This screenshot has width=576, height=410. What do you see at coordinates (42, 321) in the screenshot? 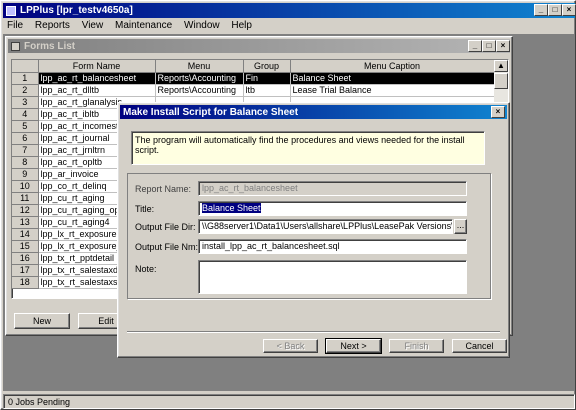
I see `new-button: New` at bounding box center [42, 321].